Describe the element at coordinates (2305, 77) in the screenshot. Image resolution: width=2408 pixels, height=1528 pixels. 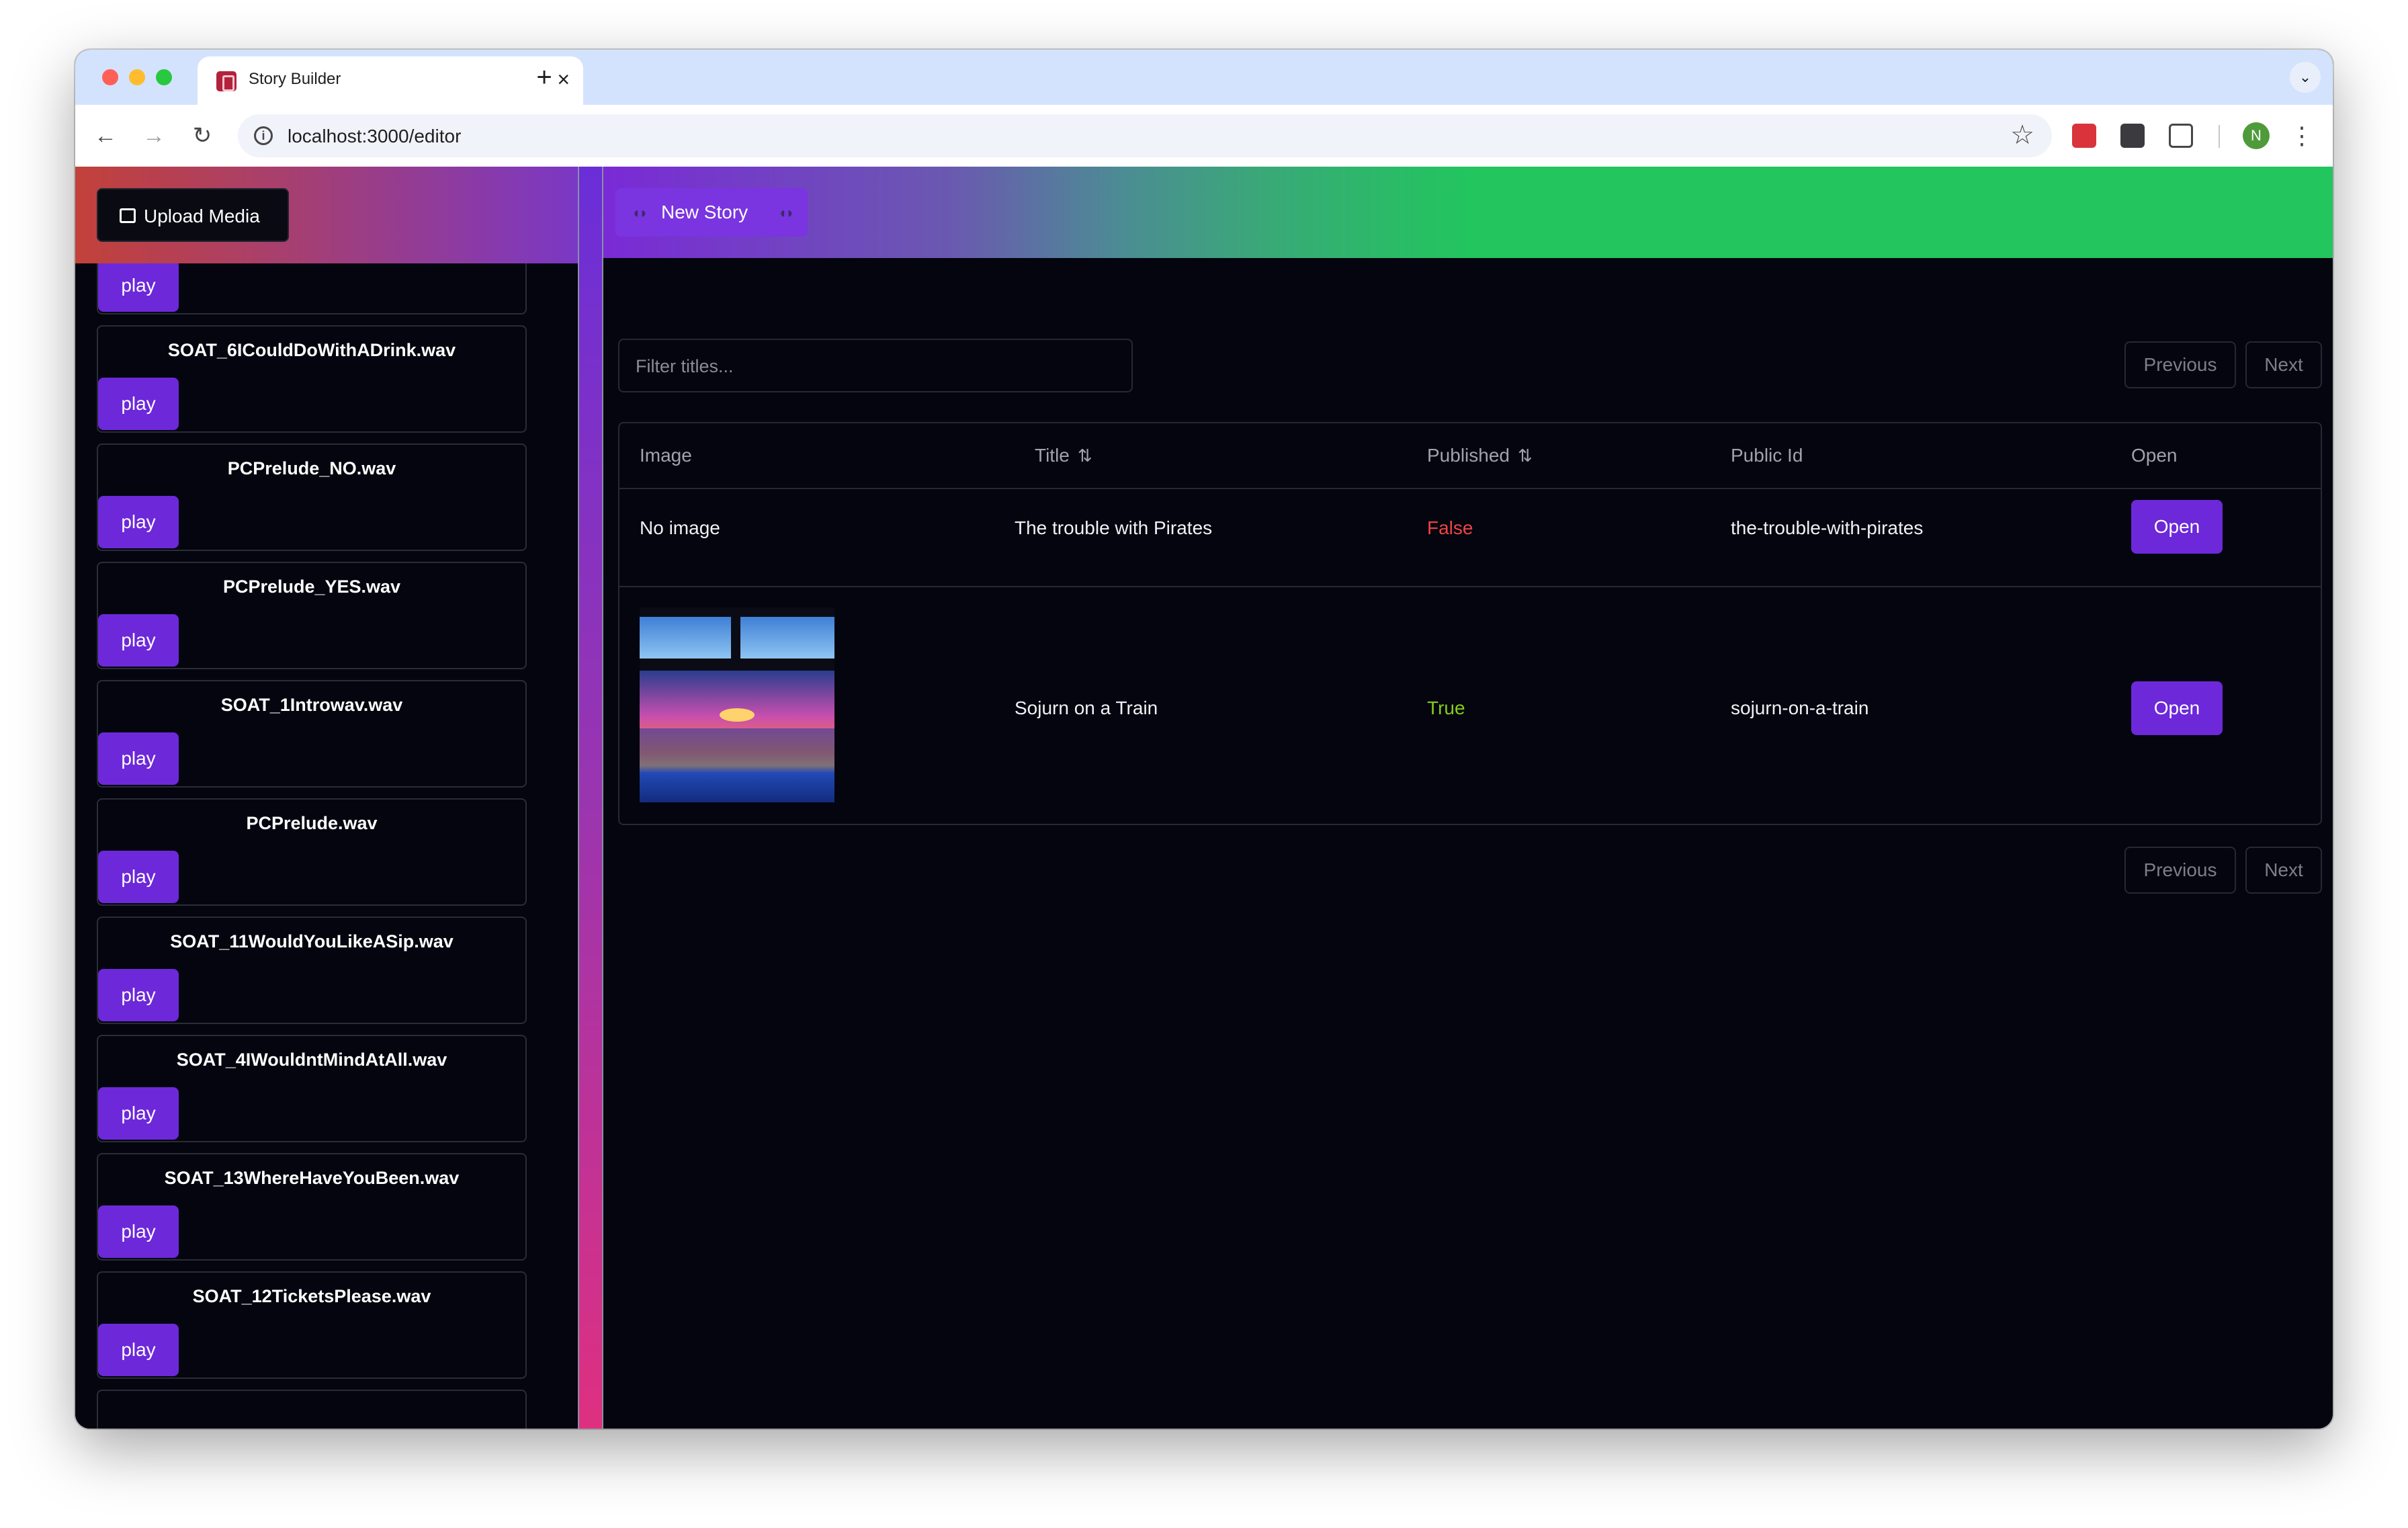
I see `tab-search-button: ⌄` at that location.